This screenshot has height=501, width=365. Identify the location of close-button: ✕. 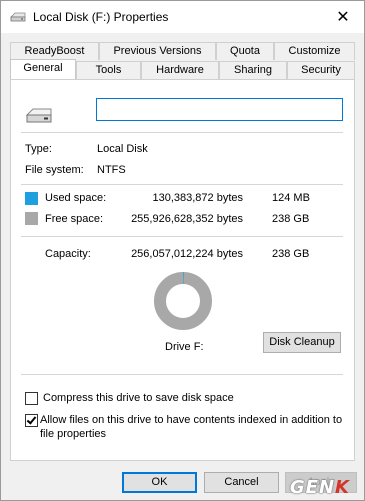
(343, 17).